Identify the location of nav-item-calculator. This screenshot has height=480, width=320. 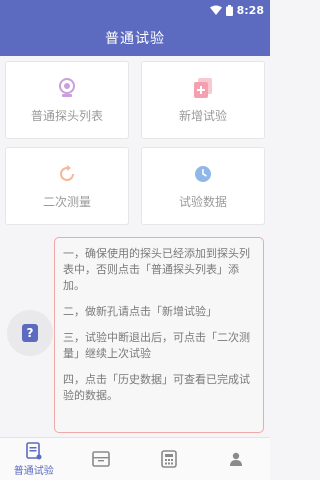
(169, 459).